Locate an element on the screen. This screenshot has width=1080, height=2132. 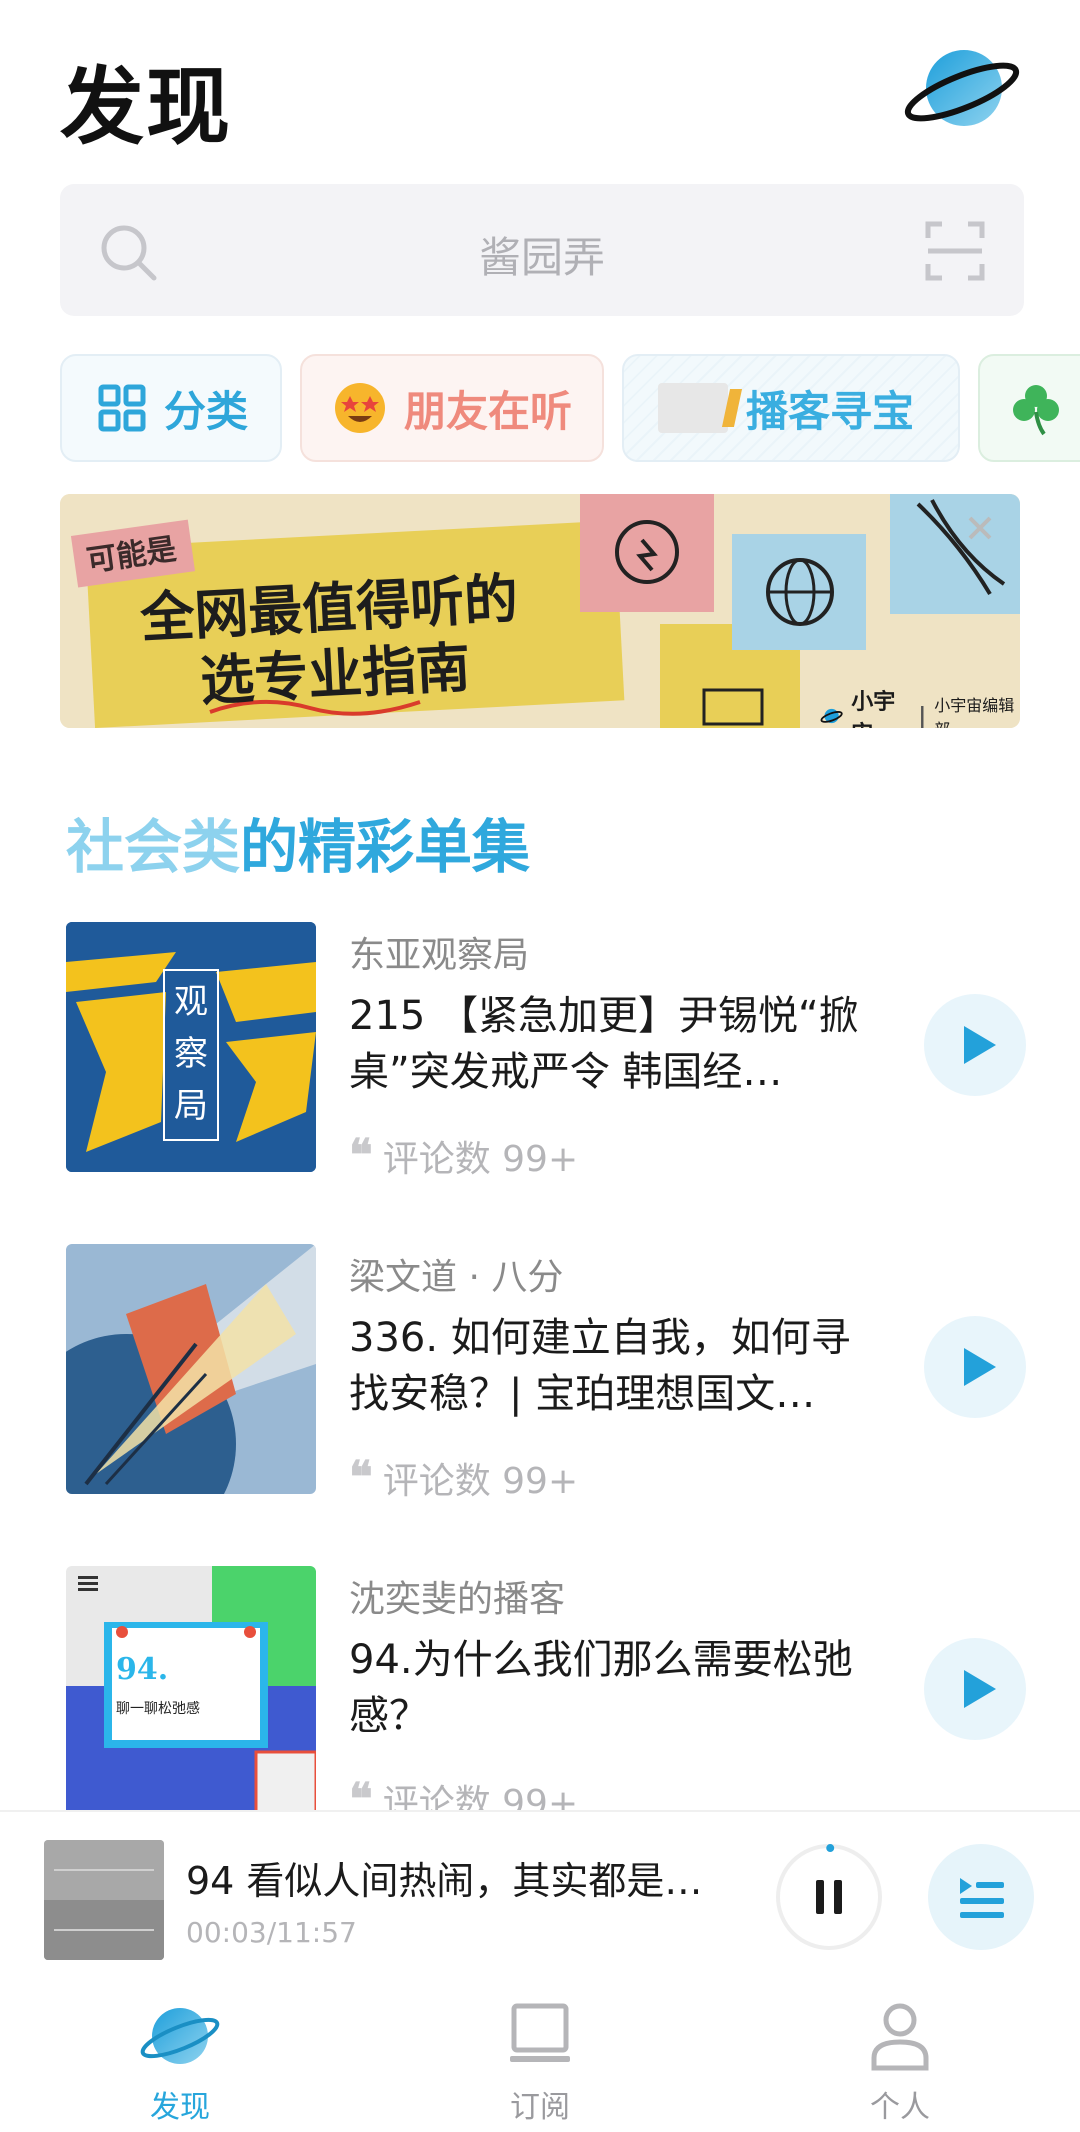
nav-label: 发现 is located at coordinates (180, 2107).